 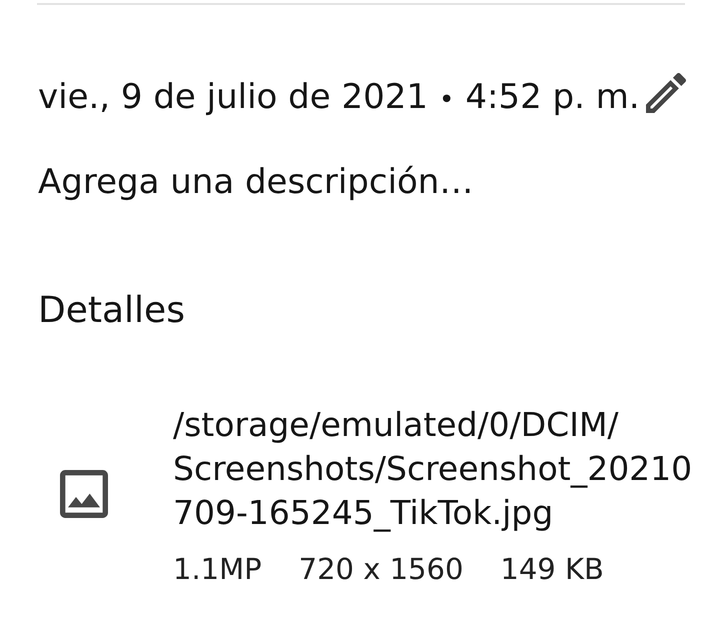 I want to click on pencil-icon, so click(x=666, y=93).